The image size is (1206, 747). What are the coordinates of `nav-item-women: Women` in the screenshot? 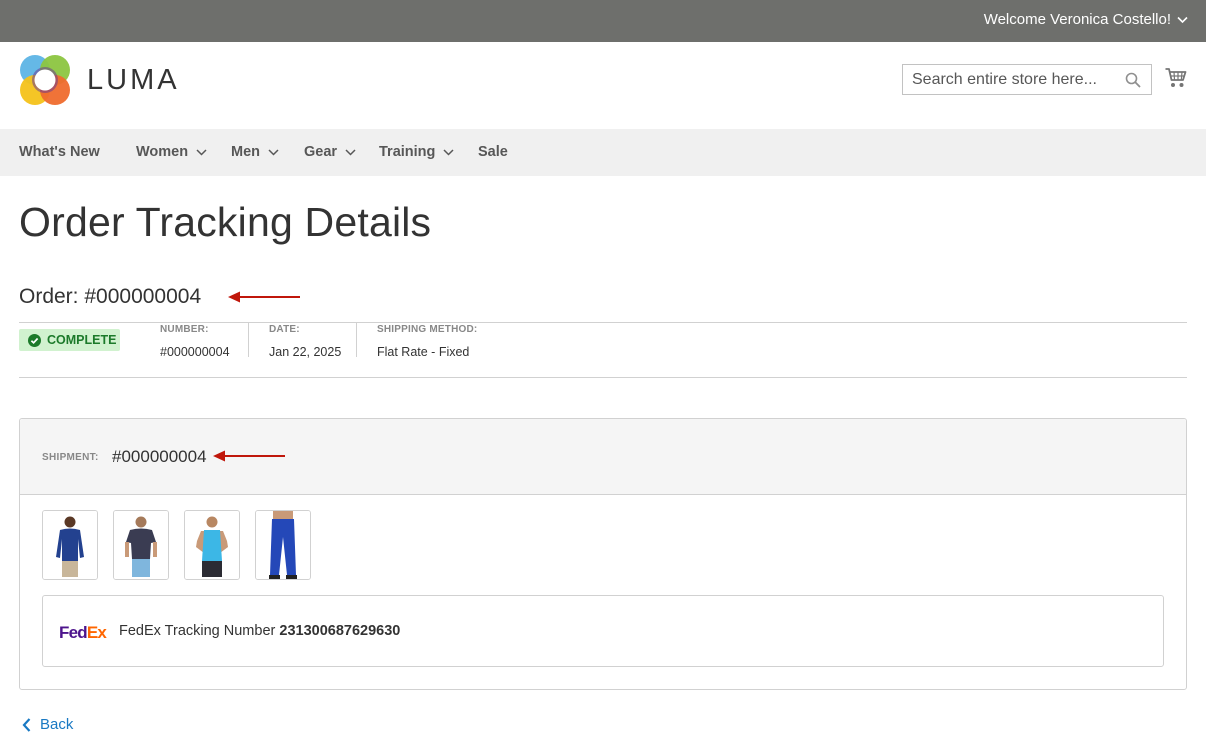 It's located at (171, 152).